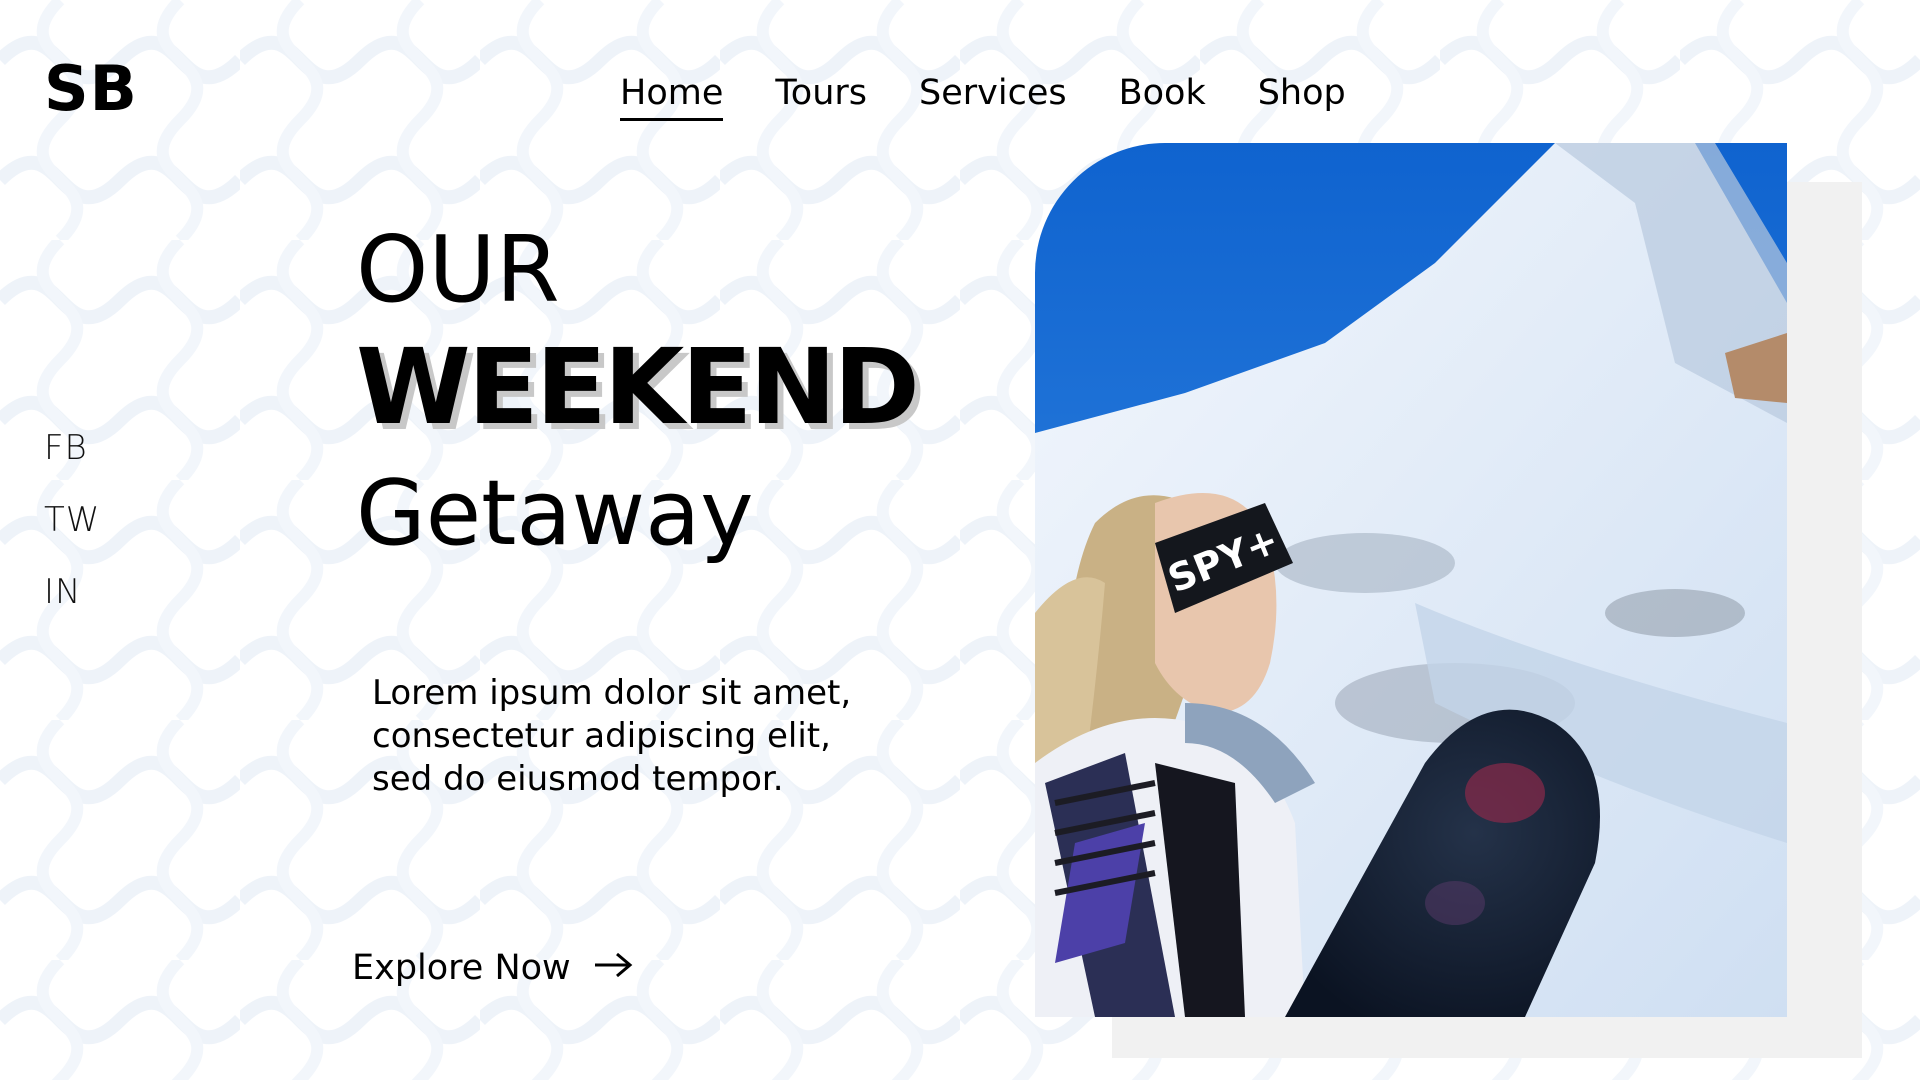 The height and width of the screenshot is (1080, 1920). What do you see at coordinates (72, 448) in the screenshot?
I see `social-link-facebook: FB` at bounding box center [72, 448].